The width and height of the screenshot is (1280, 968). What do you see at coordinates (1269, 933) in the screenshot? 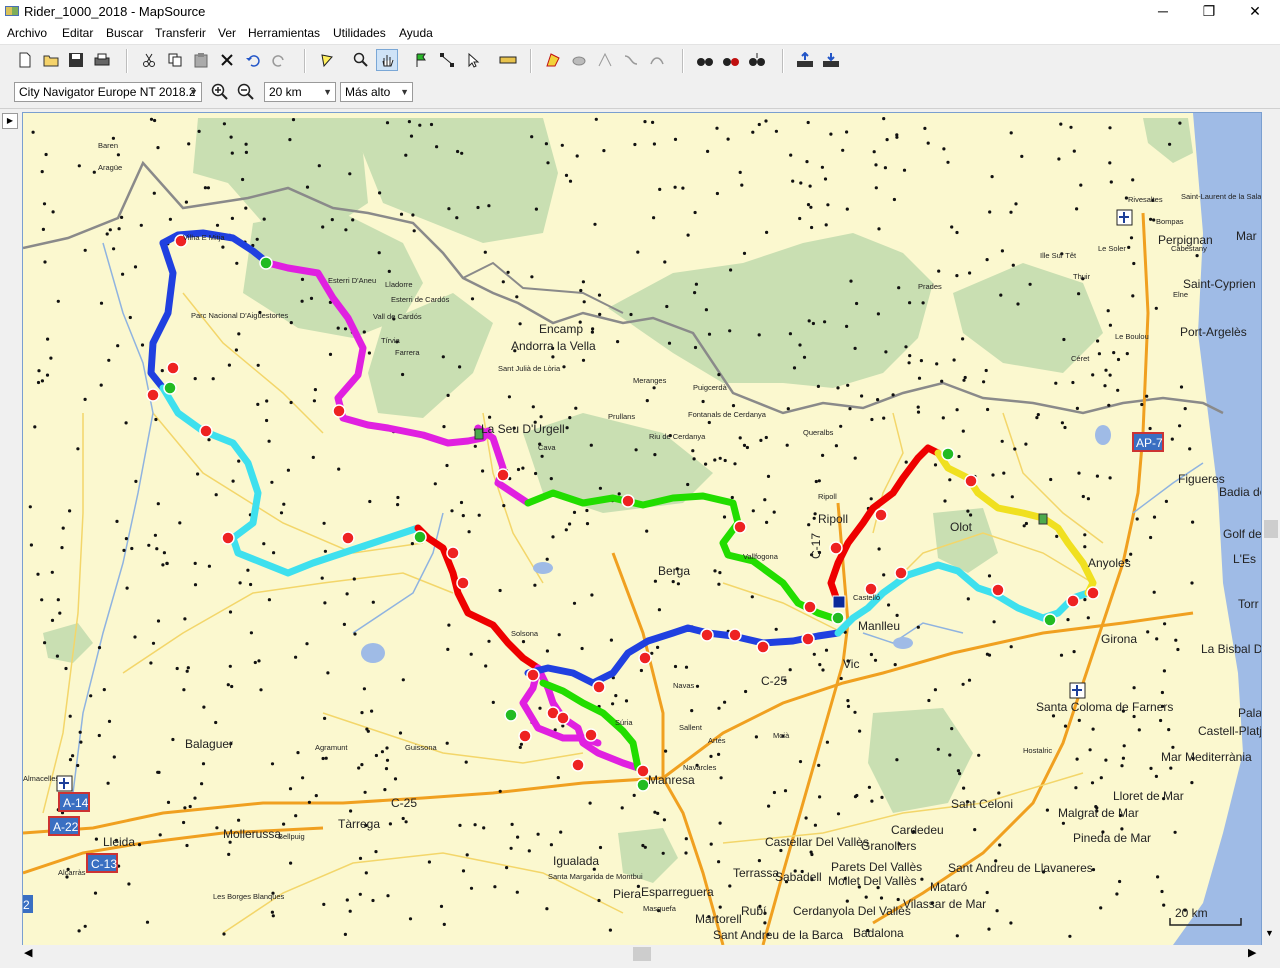
I see `scroll-down-arrow-icon: ▼` at bounding box center [1269, 933].